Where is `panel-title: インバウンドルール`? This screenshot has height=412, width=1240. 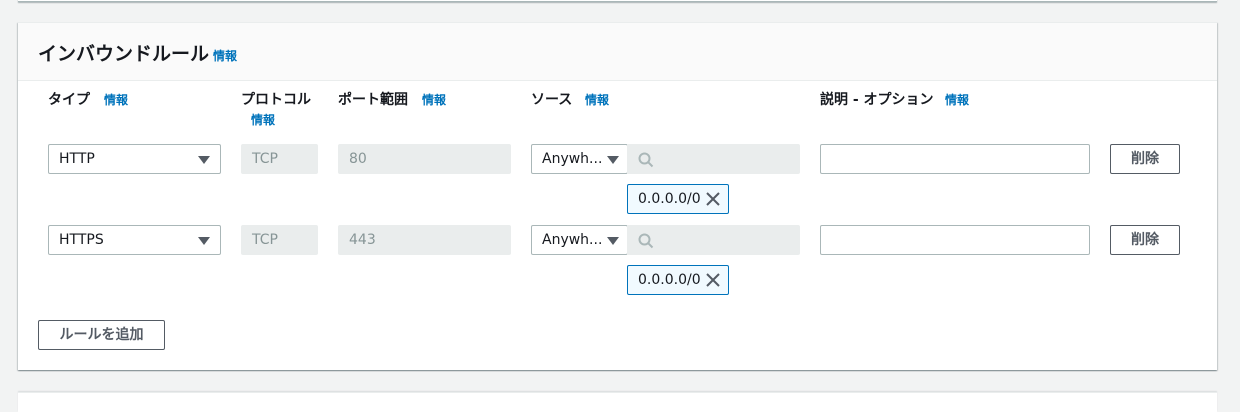 panel-title: インバウンドルール is located at coordinates (124, 54).